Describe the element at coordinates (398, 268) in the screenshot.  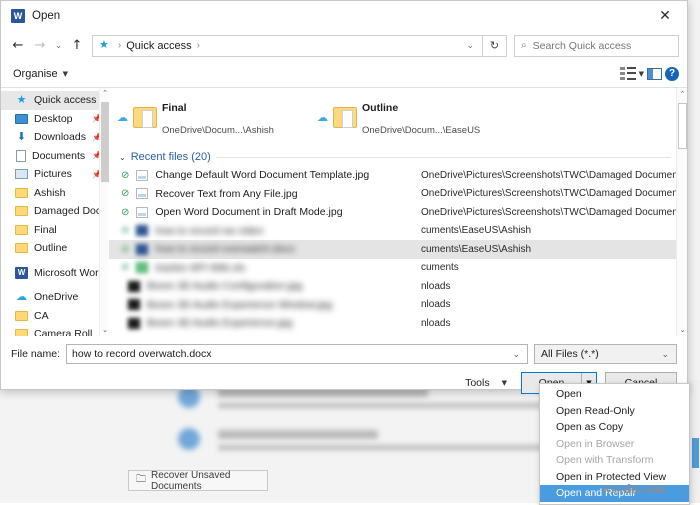
I see `table-row: ⊘ tracker API Wiki.xls cuments` at that location.